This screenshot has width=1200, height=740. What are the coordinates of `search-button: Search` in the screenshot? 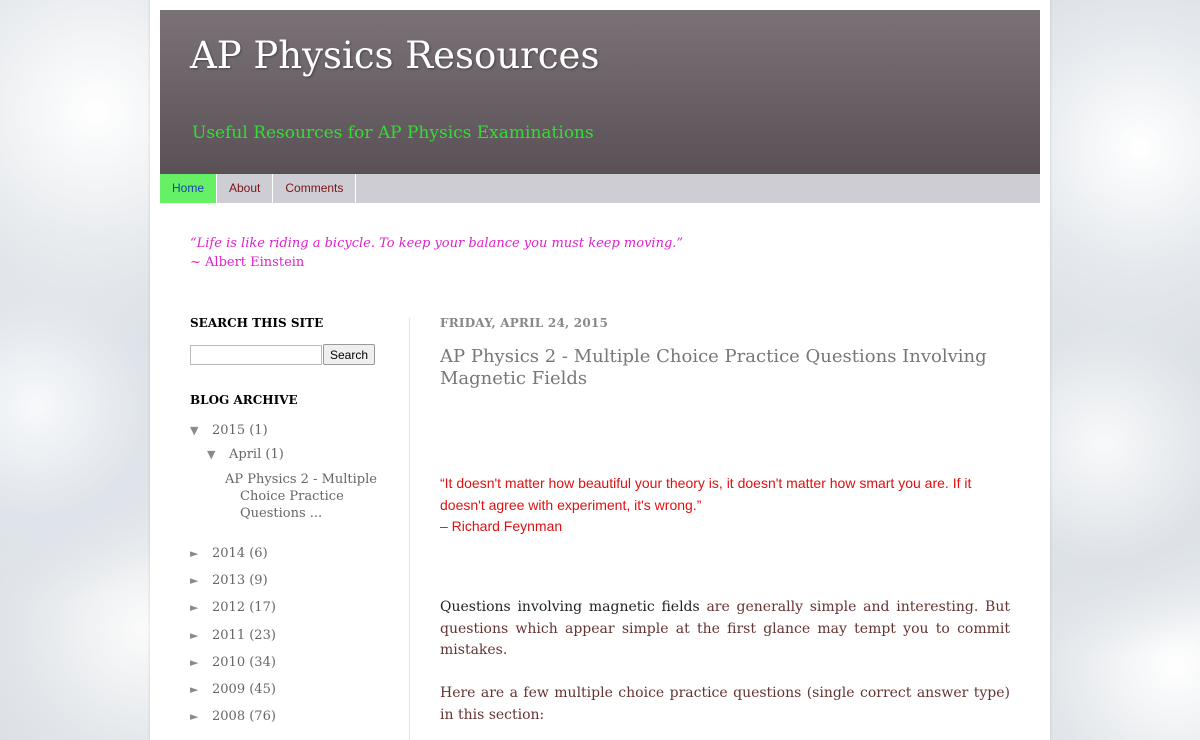 It's located at (349, 354).